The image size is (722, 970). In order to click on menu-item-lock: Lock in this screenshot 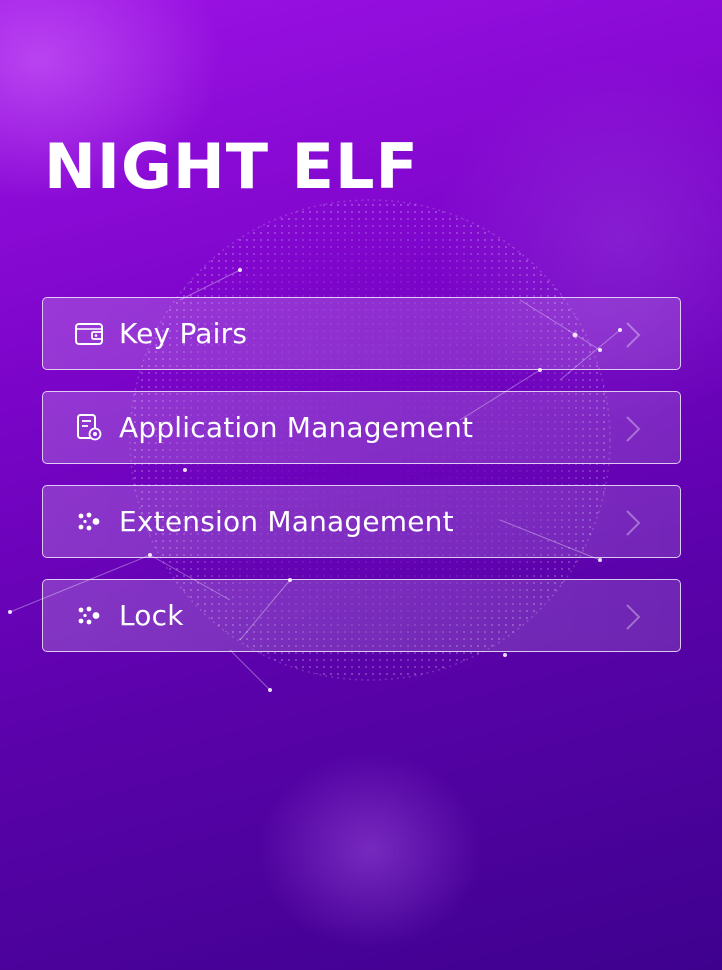, I will do `click(361, 615)`.